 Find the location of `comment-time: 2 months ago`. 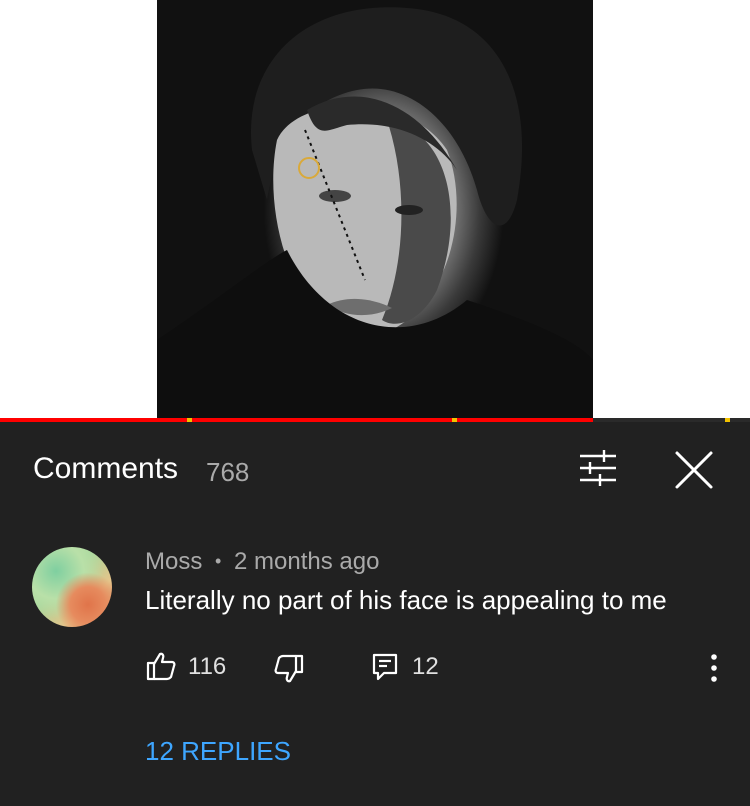

comment-time: 2 months ago is located at coordinates (307, 561).